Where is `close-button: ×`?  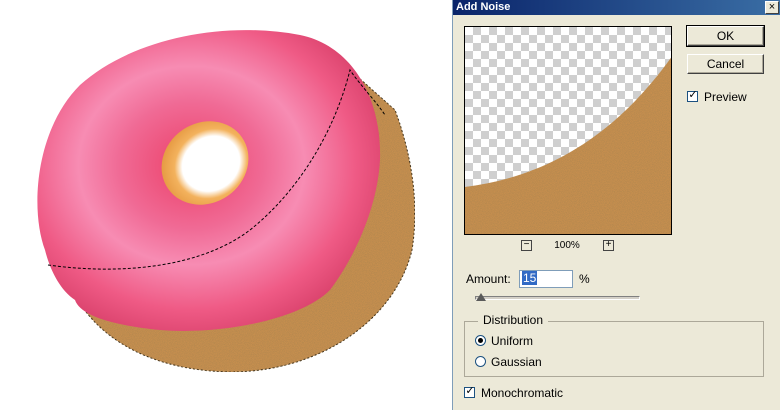 close-button: × is located at coordinates (772, 7).